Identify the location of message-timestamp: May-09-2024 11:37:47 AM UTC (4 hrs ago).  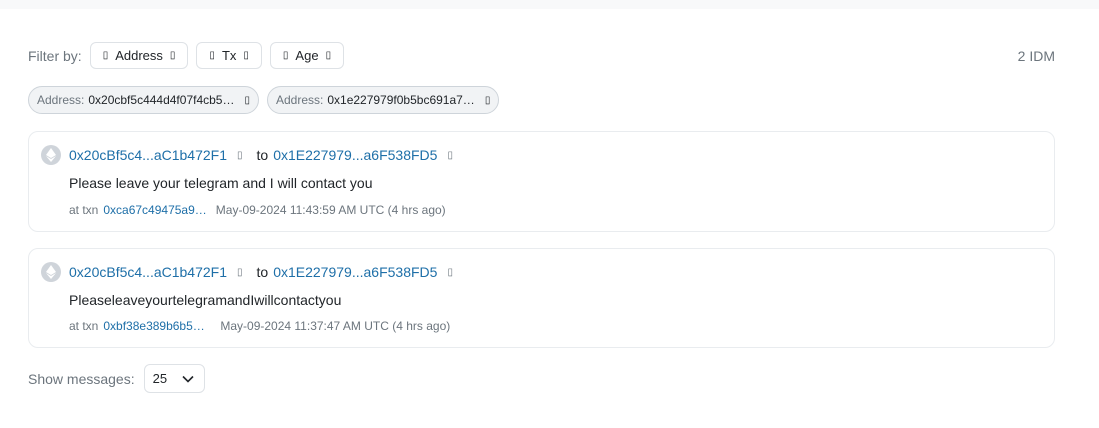
(335, 326).